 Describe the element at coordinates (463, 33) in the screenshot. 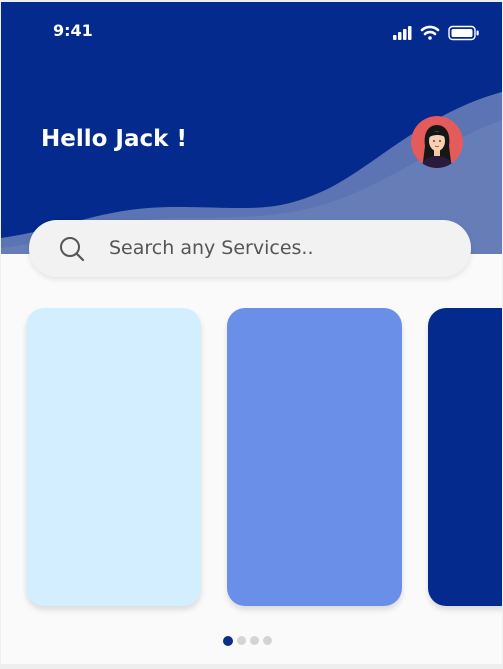

I see `battery-icon` at that location.